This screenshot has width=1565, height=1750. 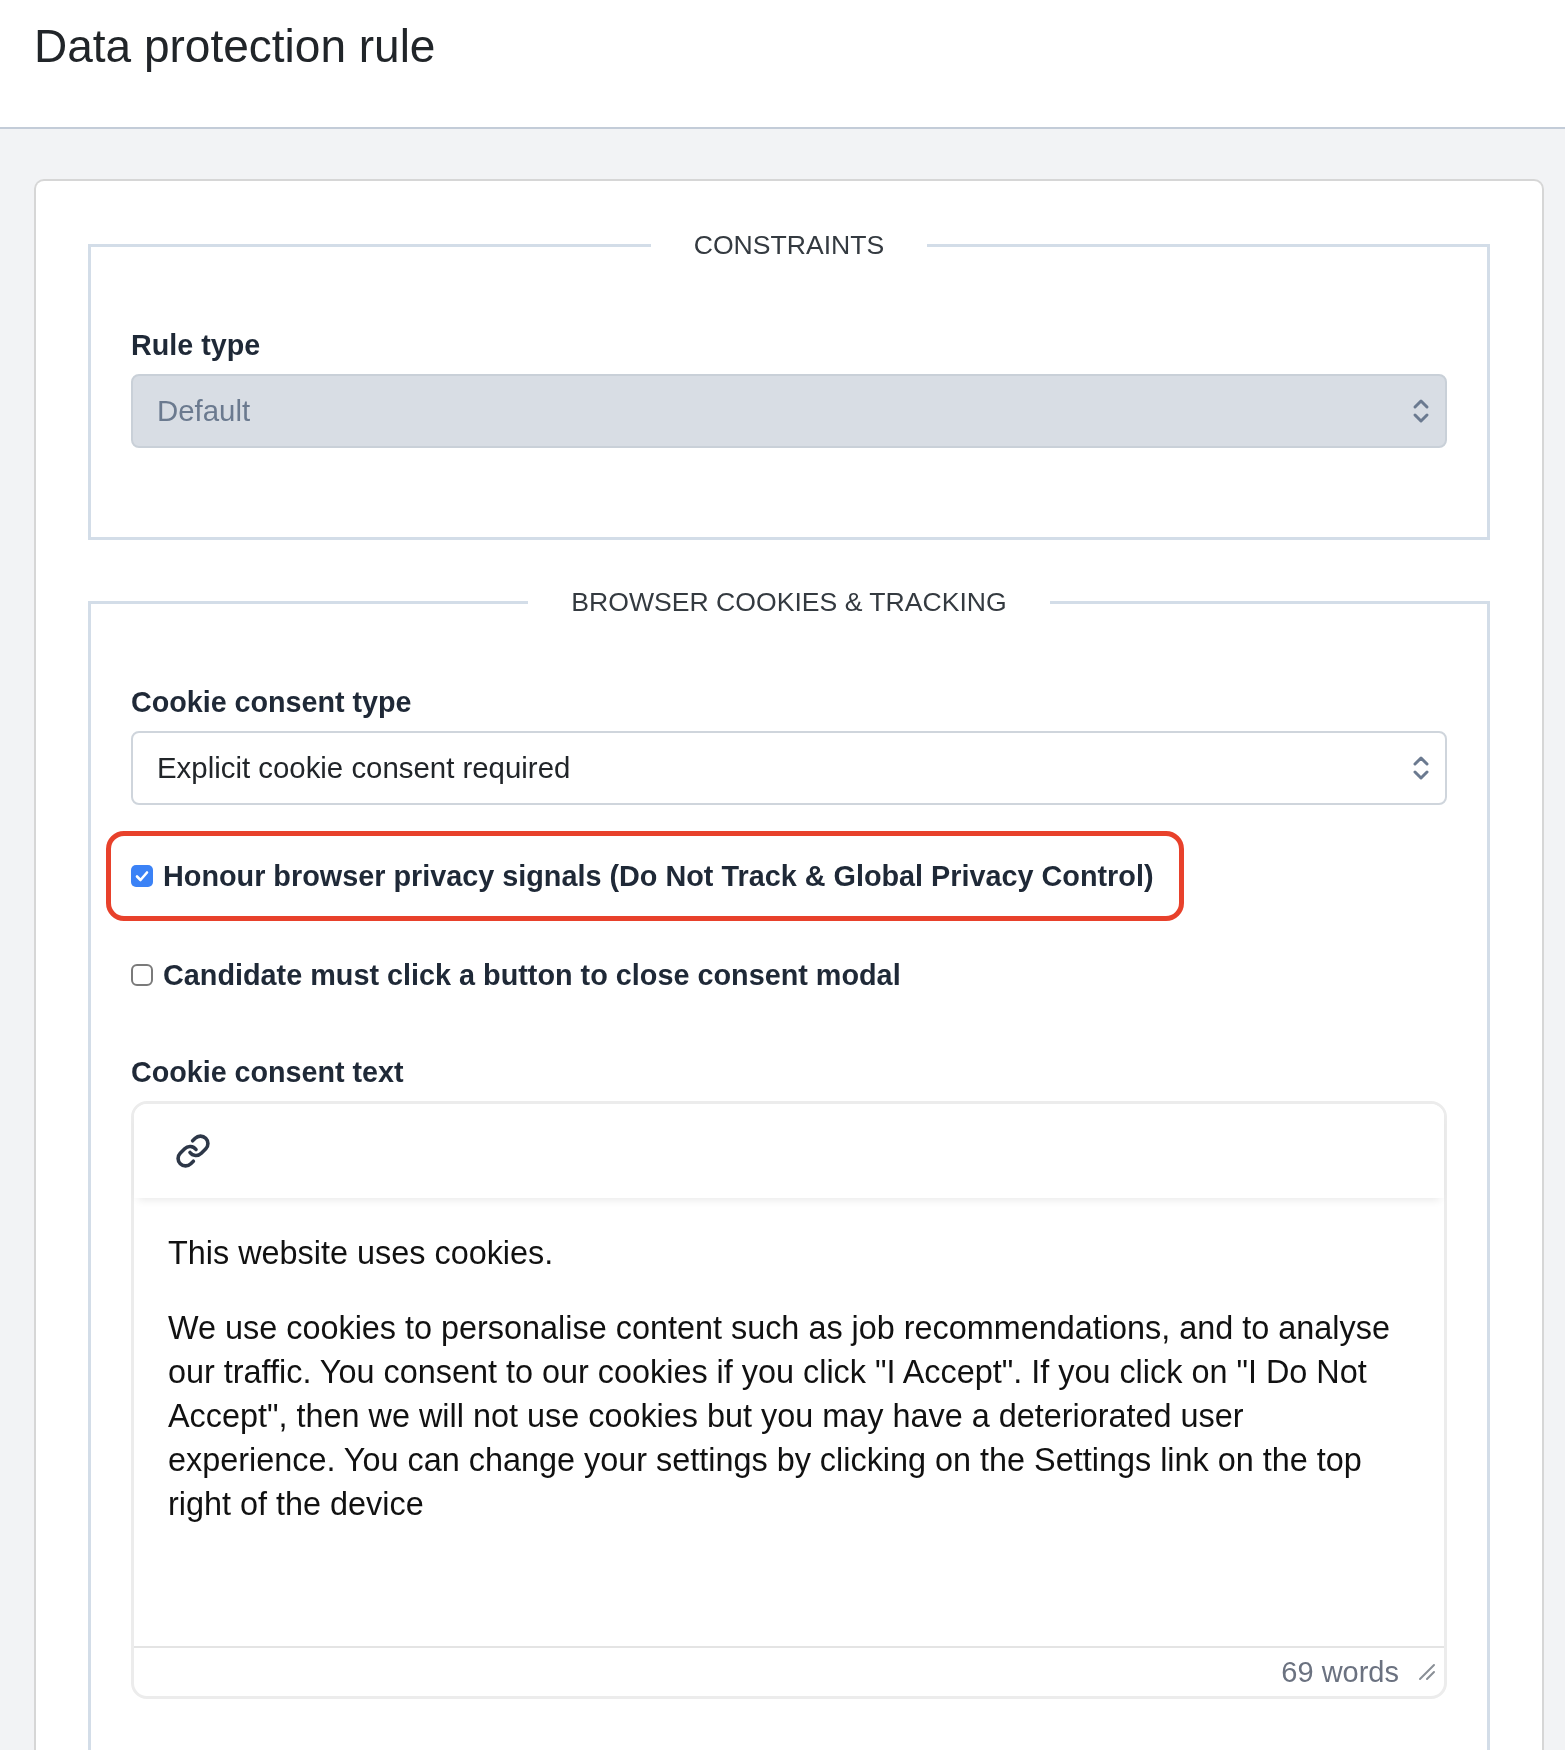 I want to click on field-label: Rule type, so click(x=196, y=345).